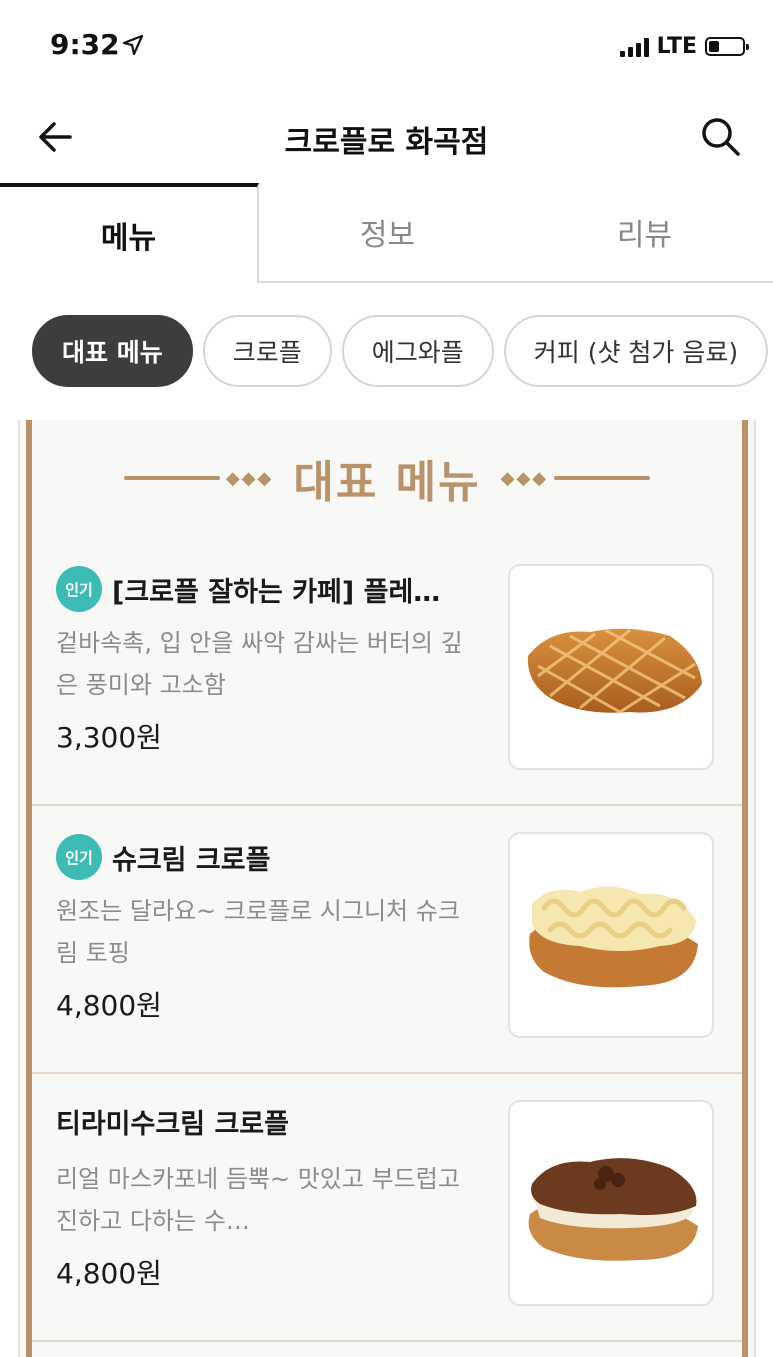 The height and width of the screenshot is (1357, 773). I want to click on page-title: 크로플로 화곡점, so click(386, 142).